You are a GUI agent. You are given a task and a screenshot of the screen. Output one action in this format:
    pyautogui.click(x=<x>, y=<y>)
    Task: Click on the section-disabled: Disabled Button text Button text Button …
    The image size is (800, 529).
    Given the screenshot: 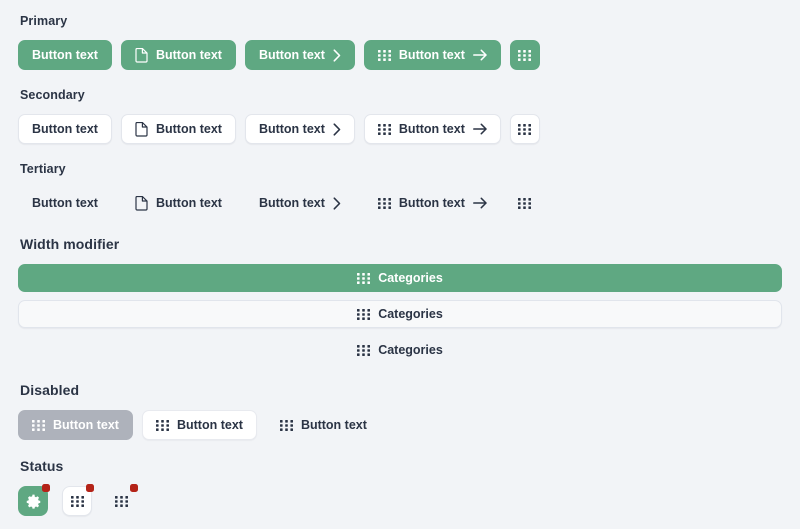 What is the action you would take?
    pyautogui.click(x=400, y=411)
    